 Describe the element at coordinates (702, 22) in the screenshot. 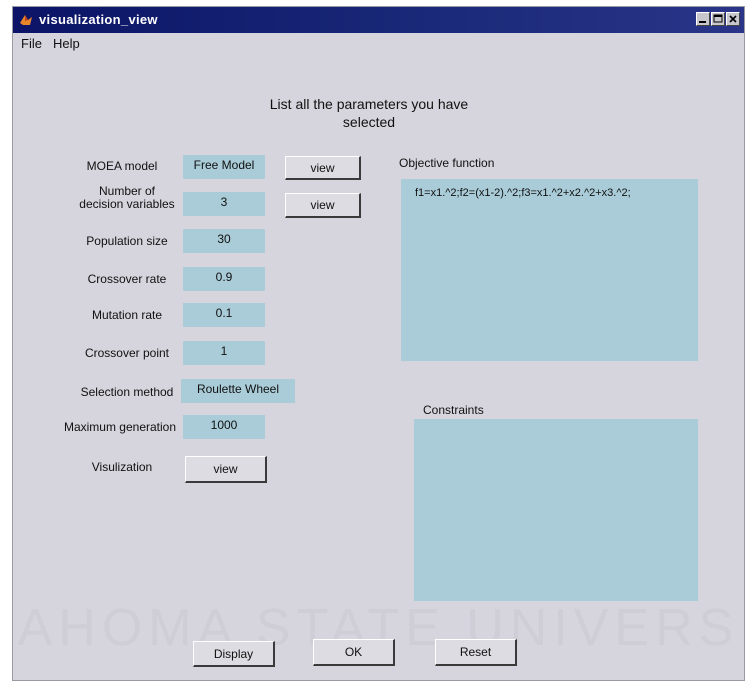

I see `minimize-icon` at that location.